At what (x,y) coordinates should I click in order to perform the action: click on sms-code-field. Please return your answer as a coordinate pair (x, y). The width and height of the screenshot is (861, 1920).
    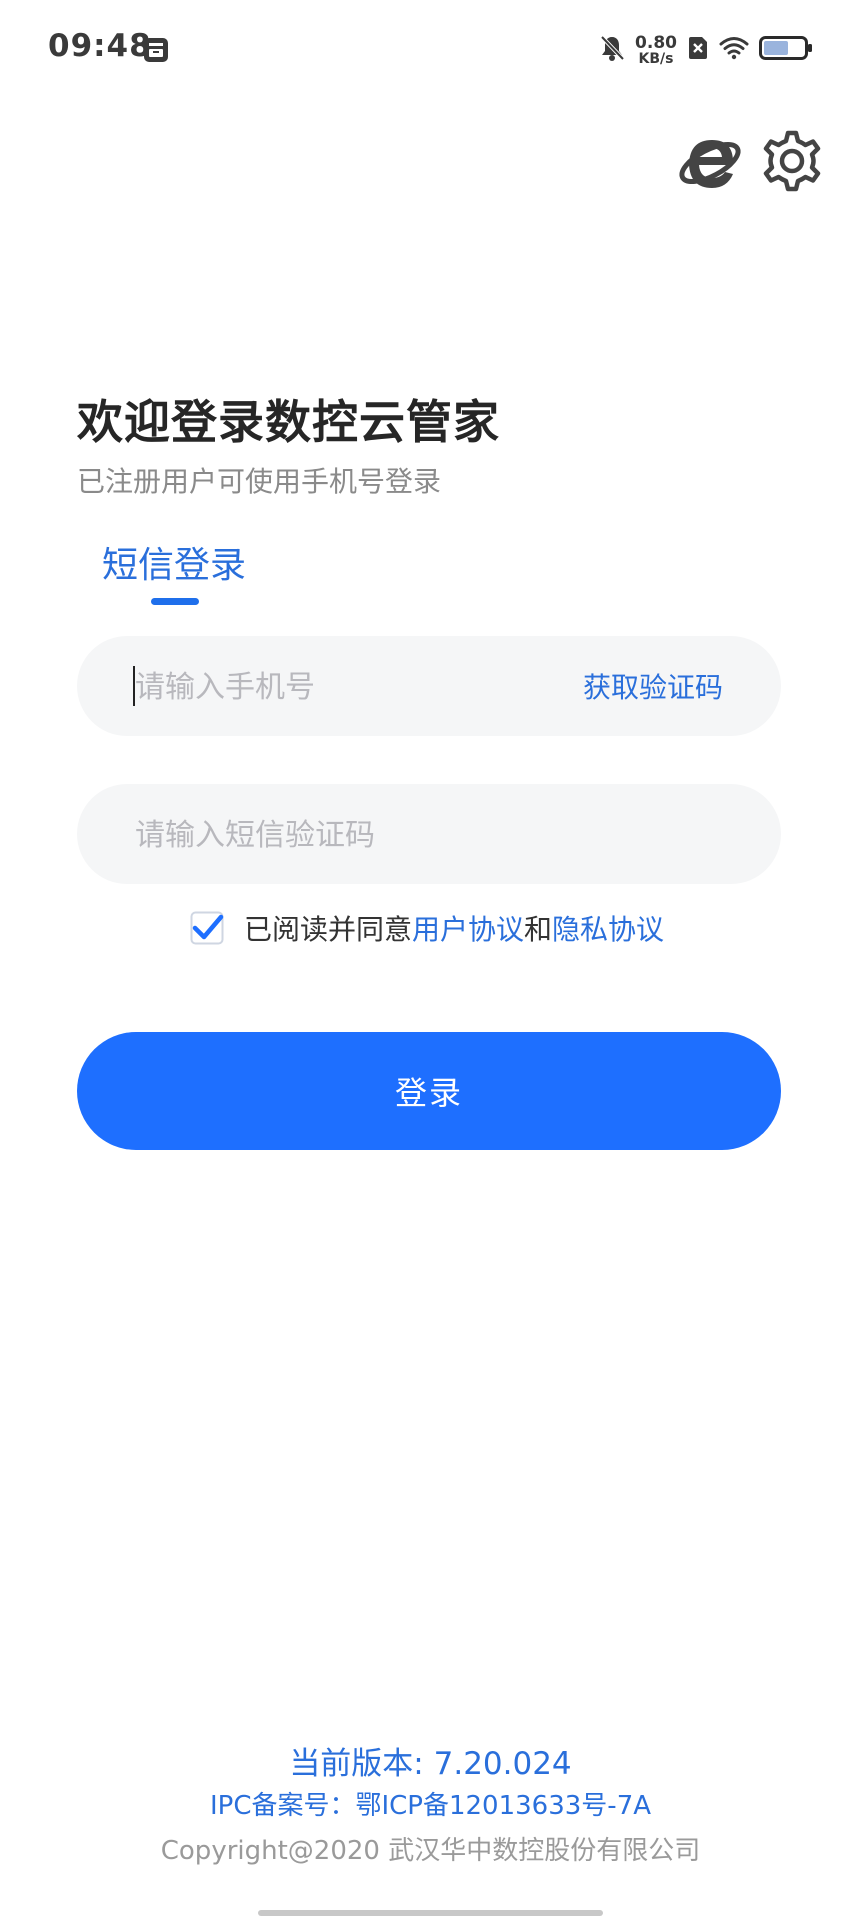
    Looking at the image, I should click on (429, 835).